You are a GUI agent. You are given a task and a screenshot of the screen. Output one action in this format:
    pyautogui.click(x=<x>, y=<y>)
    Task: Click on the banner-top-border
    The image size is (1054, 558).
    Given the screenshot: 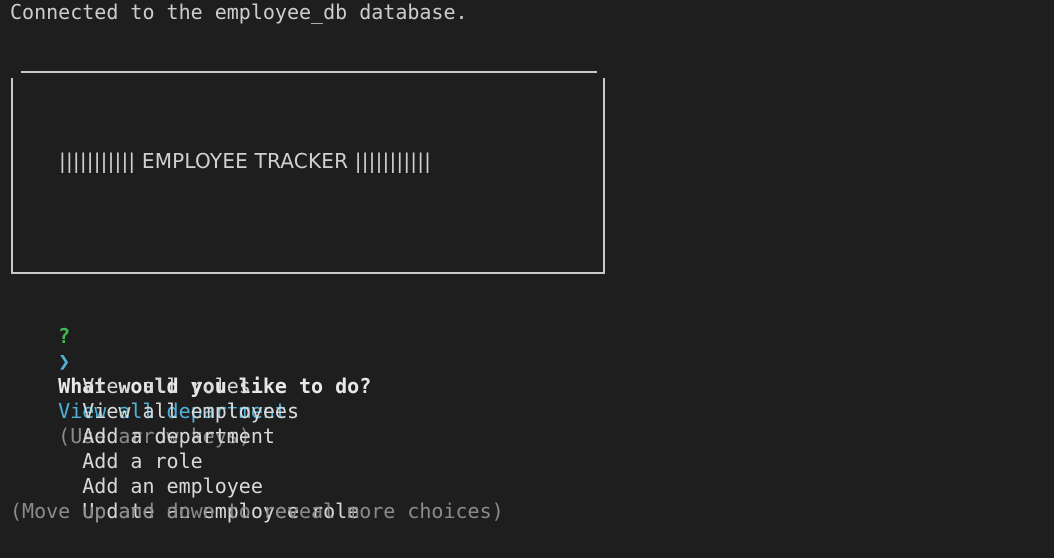 What is the action you would take?
    pyautogui.click(x=309, y=72)
    